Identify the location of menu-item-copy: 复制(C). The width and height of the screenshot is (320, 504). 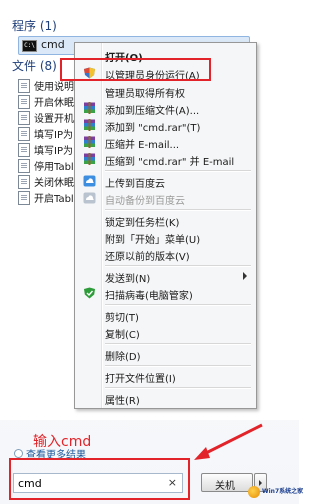
(165, 332).